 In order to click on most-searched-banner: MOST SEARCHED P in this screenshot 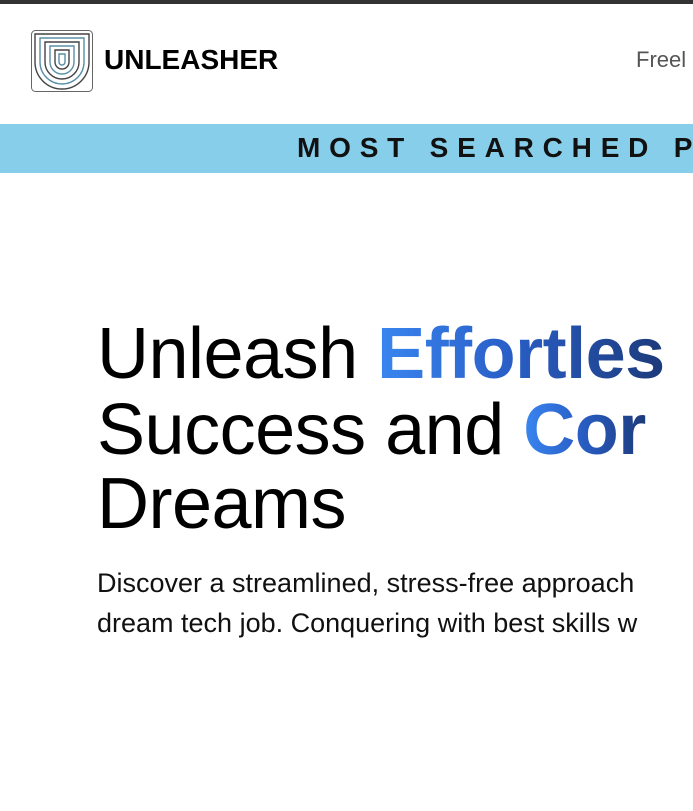, I will do `click(346, 148)`.